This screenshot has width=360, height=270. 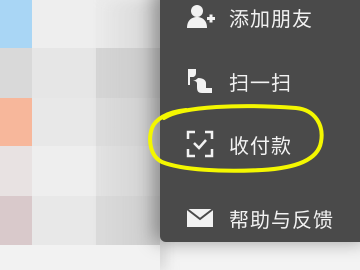 What do you see at coordinates (200, 17) in the screenshot?
I see `add-friend-icon` at bounding box center [200, 17].